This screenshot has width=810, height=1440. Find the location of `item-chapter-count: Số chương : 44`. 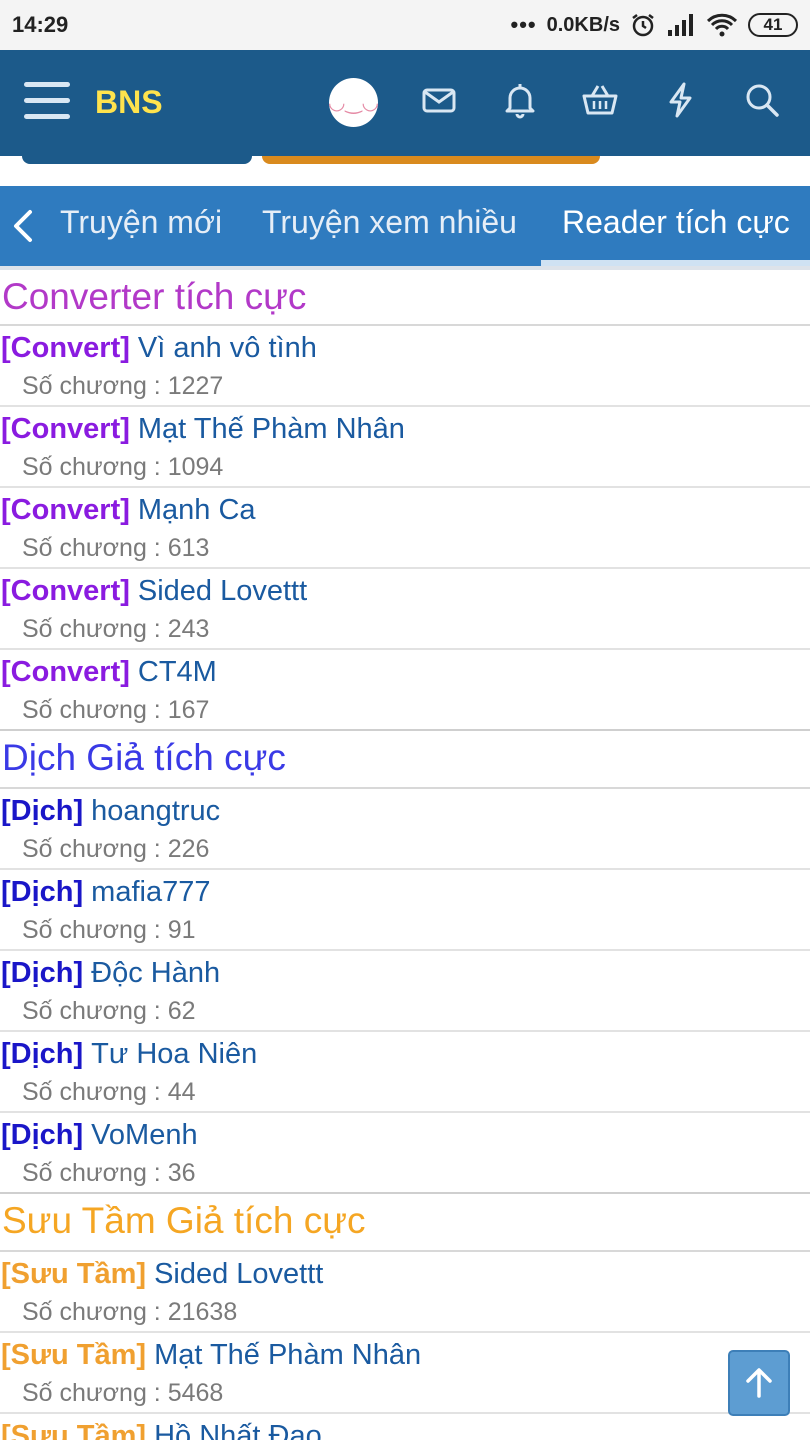

item-chapter-count: Số chương : 44 is located at coordinates (109, 1092).